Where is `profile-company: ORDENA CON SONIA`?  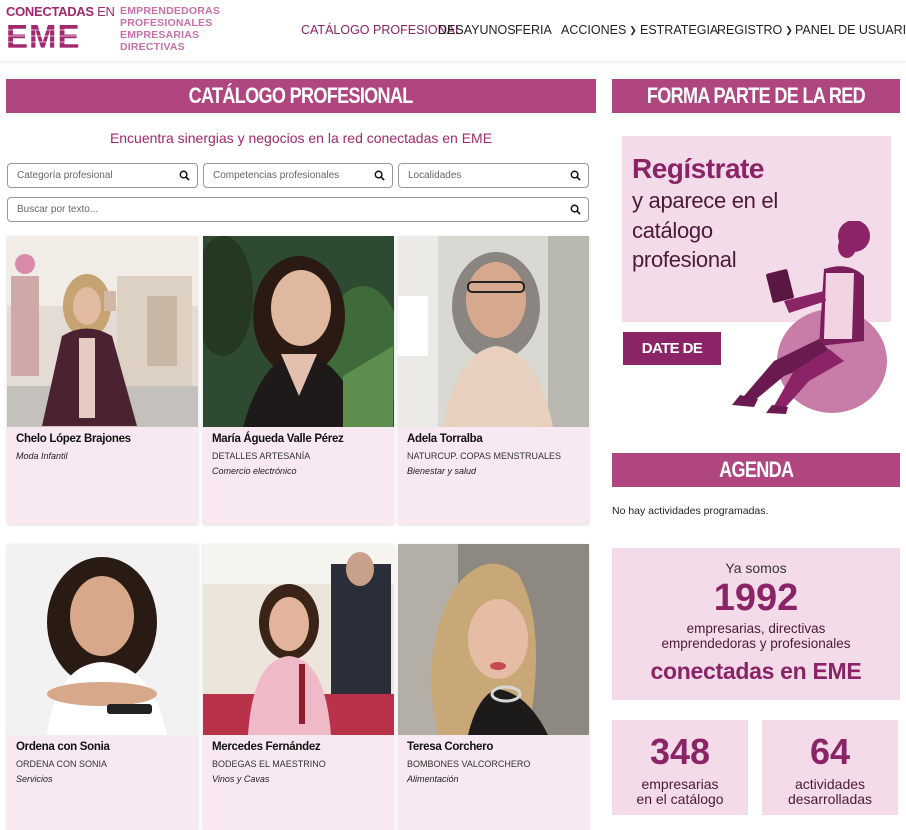
profile-company: ORDENA CON SONIA is located at coordinates (62, 764).